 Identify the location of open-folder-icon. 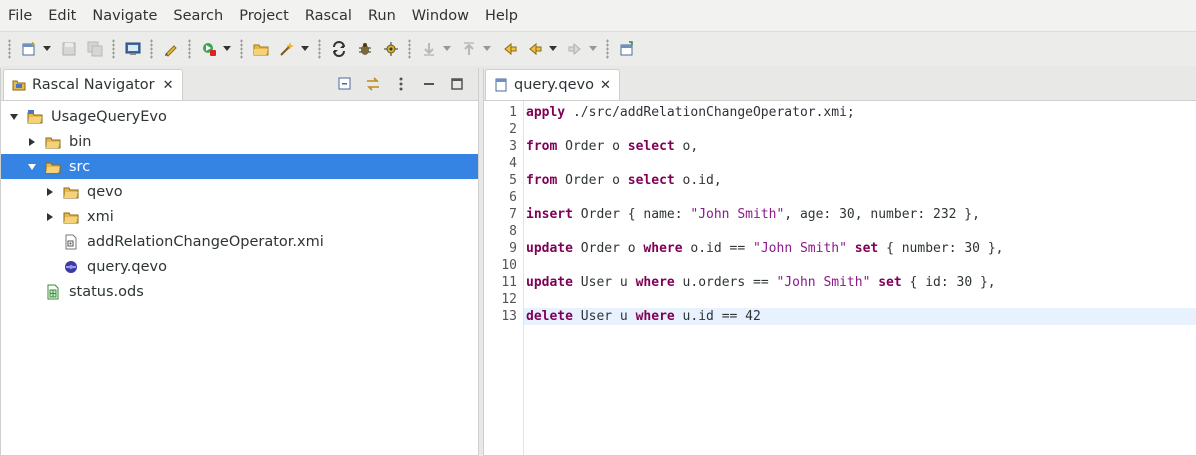
(261, 49).